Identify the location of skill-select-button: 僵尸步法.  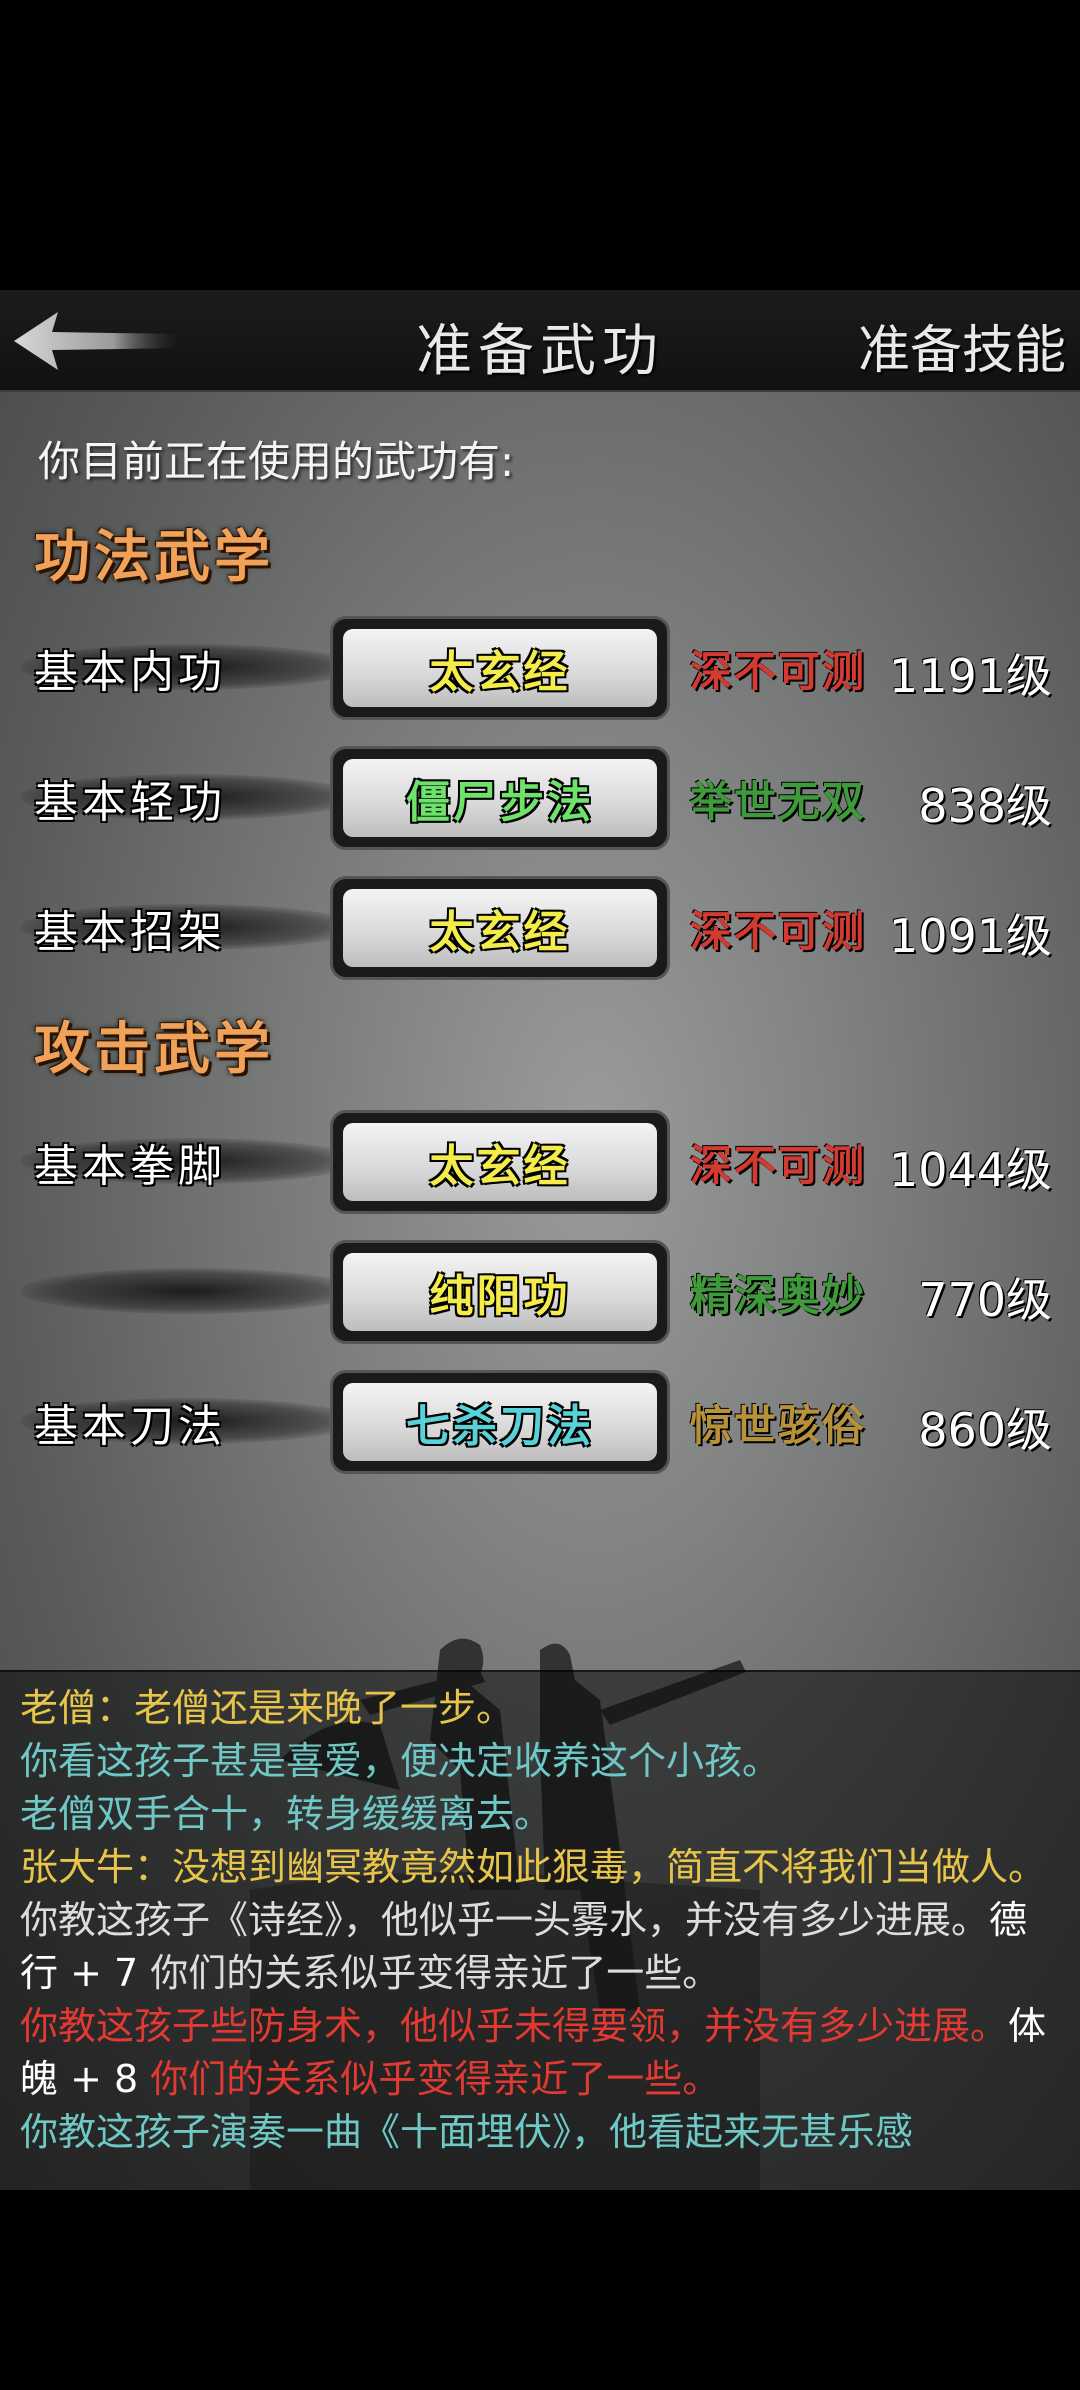
(500, 798).